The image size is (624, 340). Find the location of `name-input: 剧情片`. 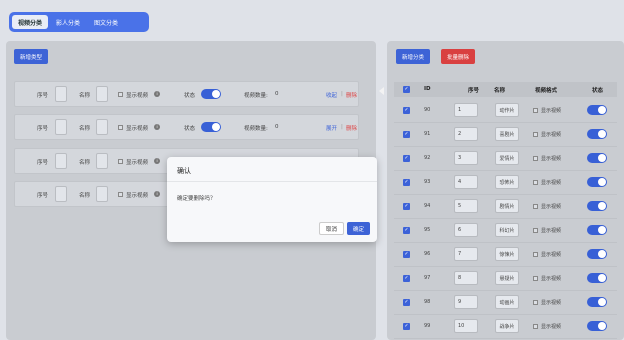

name-input: 剧情片 is located at coordinates (507, 206).